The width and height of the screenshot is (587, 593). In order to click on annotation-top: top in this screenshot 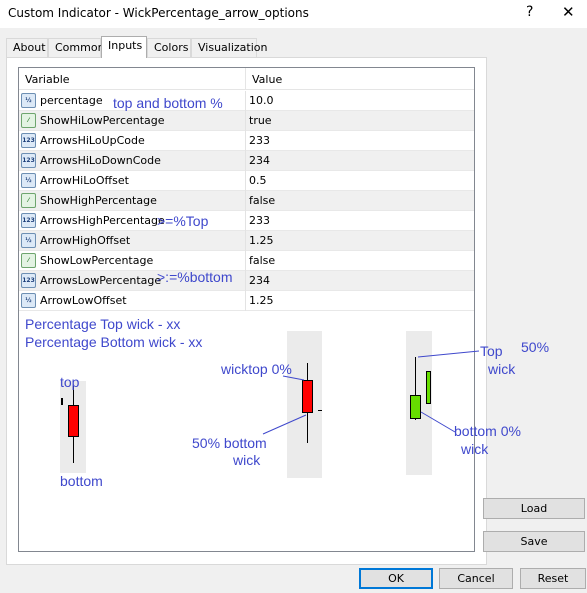, I will do `click(70, 382)`.